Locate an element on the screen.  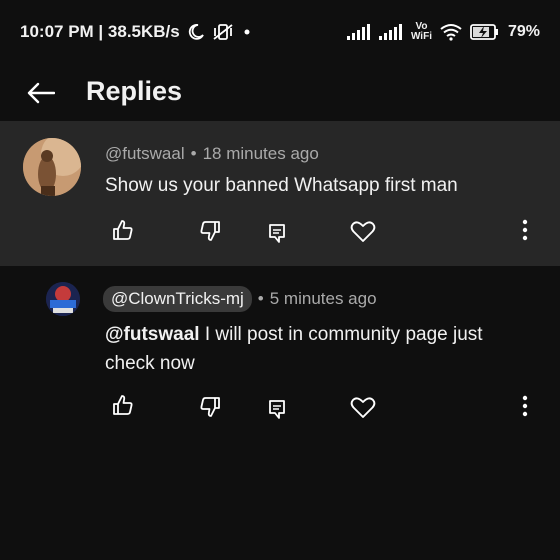
vowifi-label: Vo WiFi is located at coordinates (421, 32).